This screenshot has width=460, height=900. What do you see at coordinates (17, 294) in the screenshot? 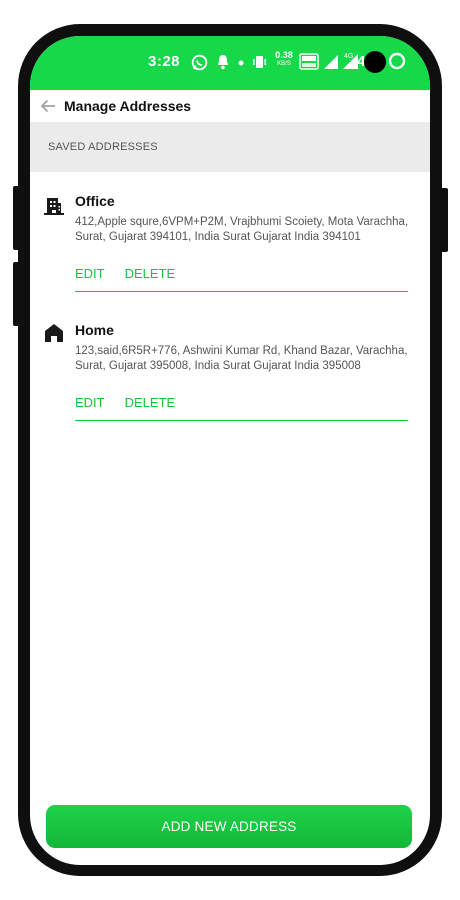
I see `volume-button` at bounding box center [17, 294].